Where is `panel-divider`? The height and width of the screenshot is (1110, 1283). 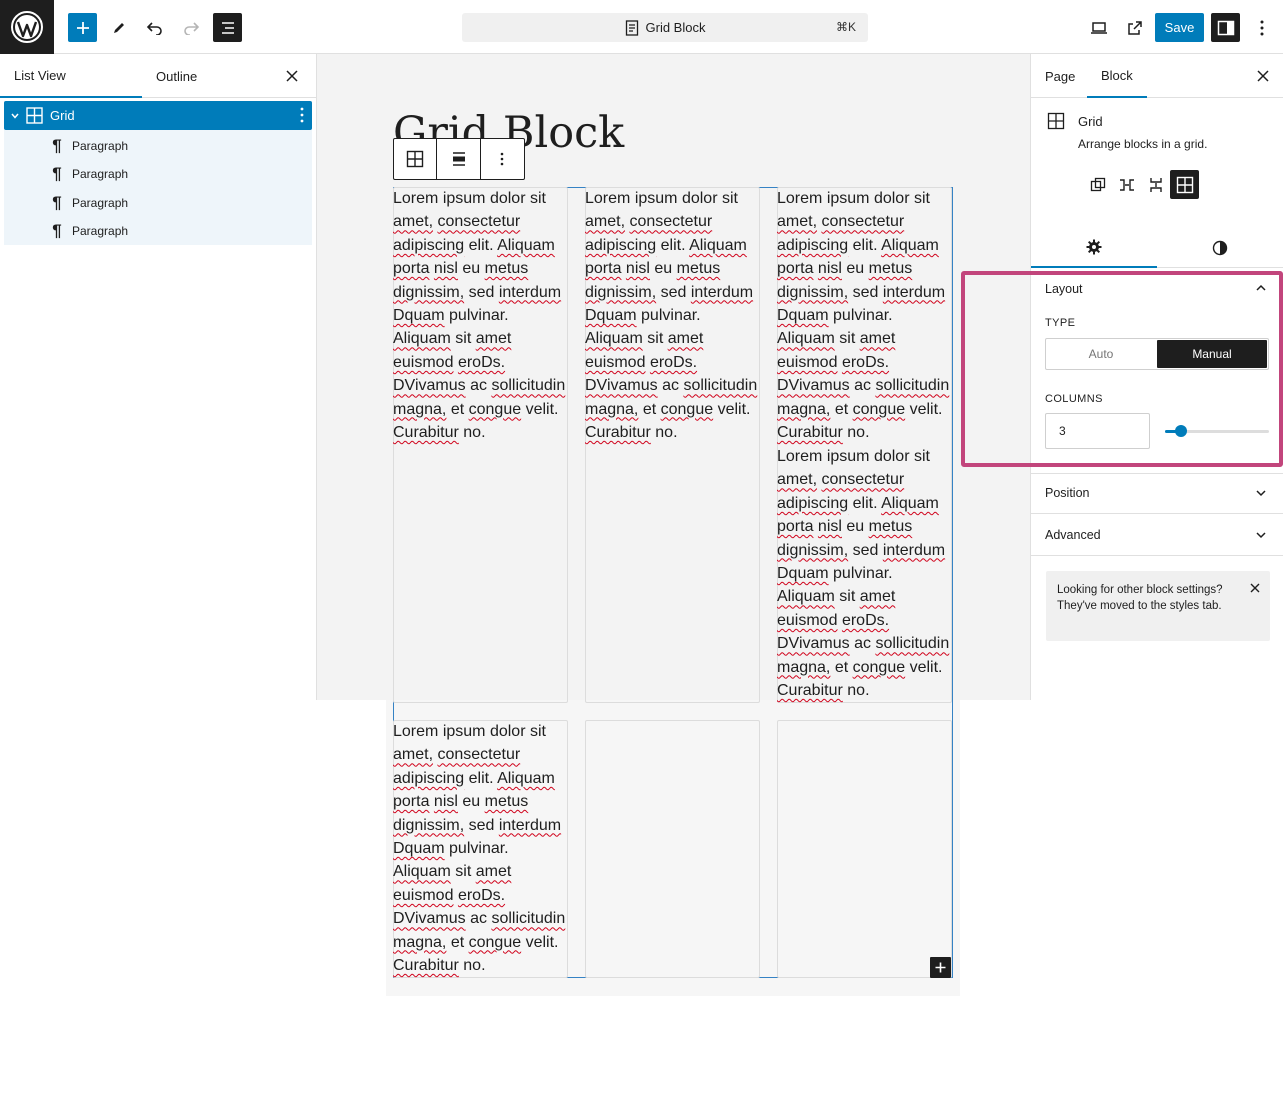
panel-divider is located at coordinates (1157, 513).